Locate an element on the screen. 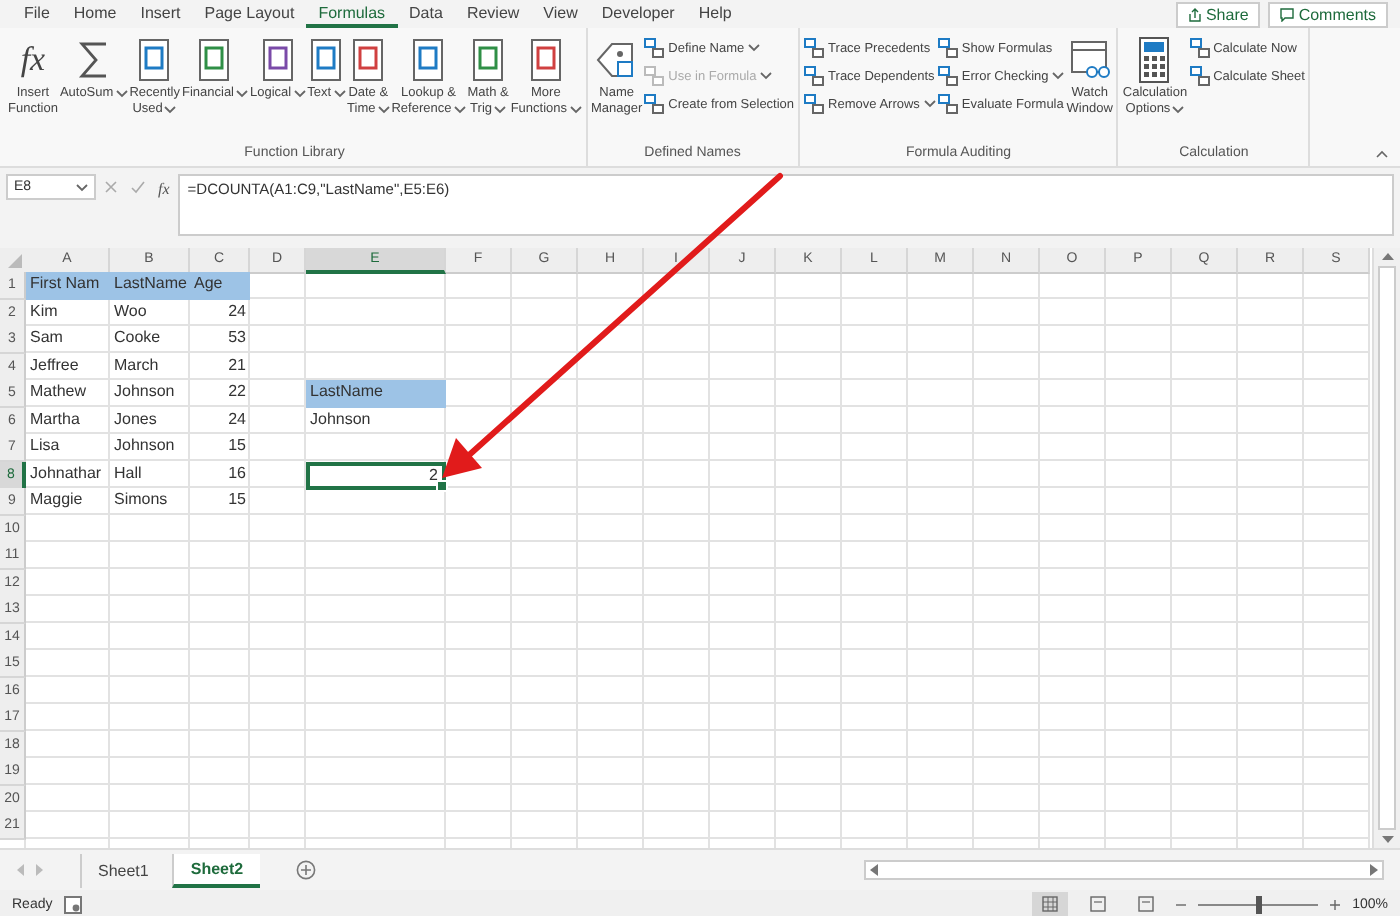  macro-record-icon is located at coordinates (73, 904).